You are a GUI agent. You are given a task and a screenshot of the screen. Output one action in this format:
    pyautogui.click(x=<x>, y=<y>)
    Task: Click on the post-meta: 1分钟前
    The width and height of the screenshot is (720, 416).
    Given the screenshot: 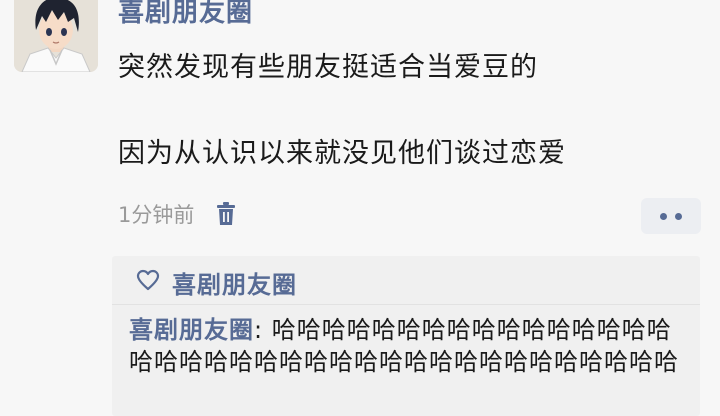 What is the action you would take?
    pyautogui.click(x=178, y=214)
    